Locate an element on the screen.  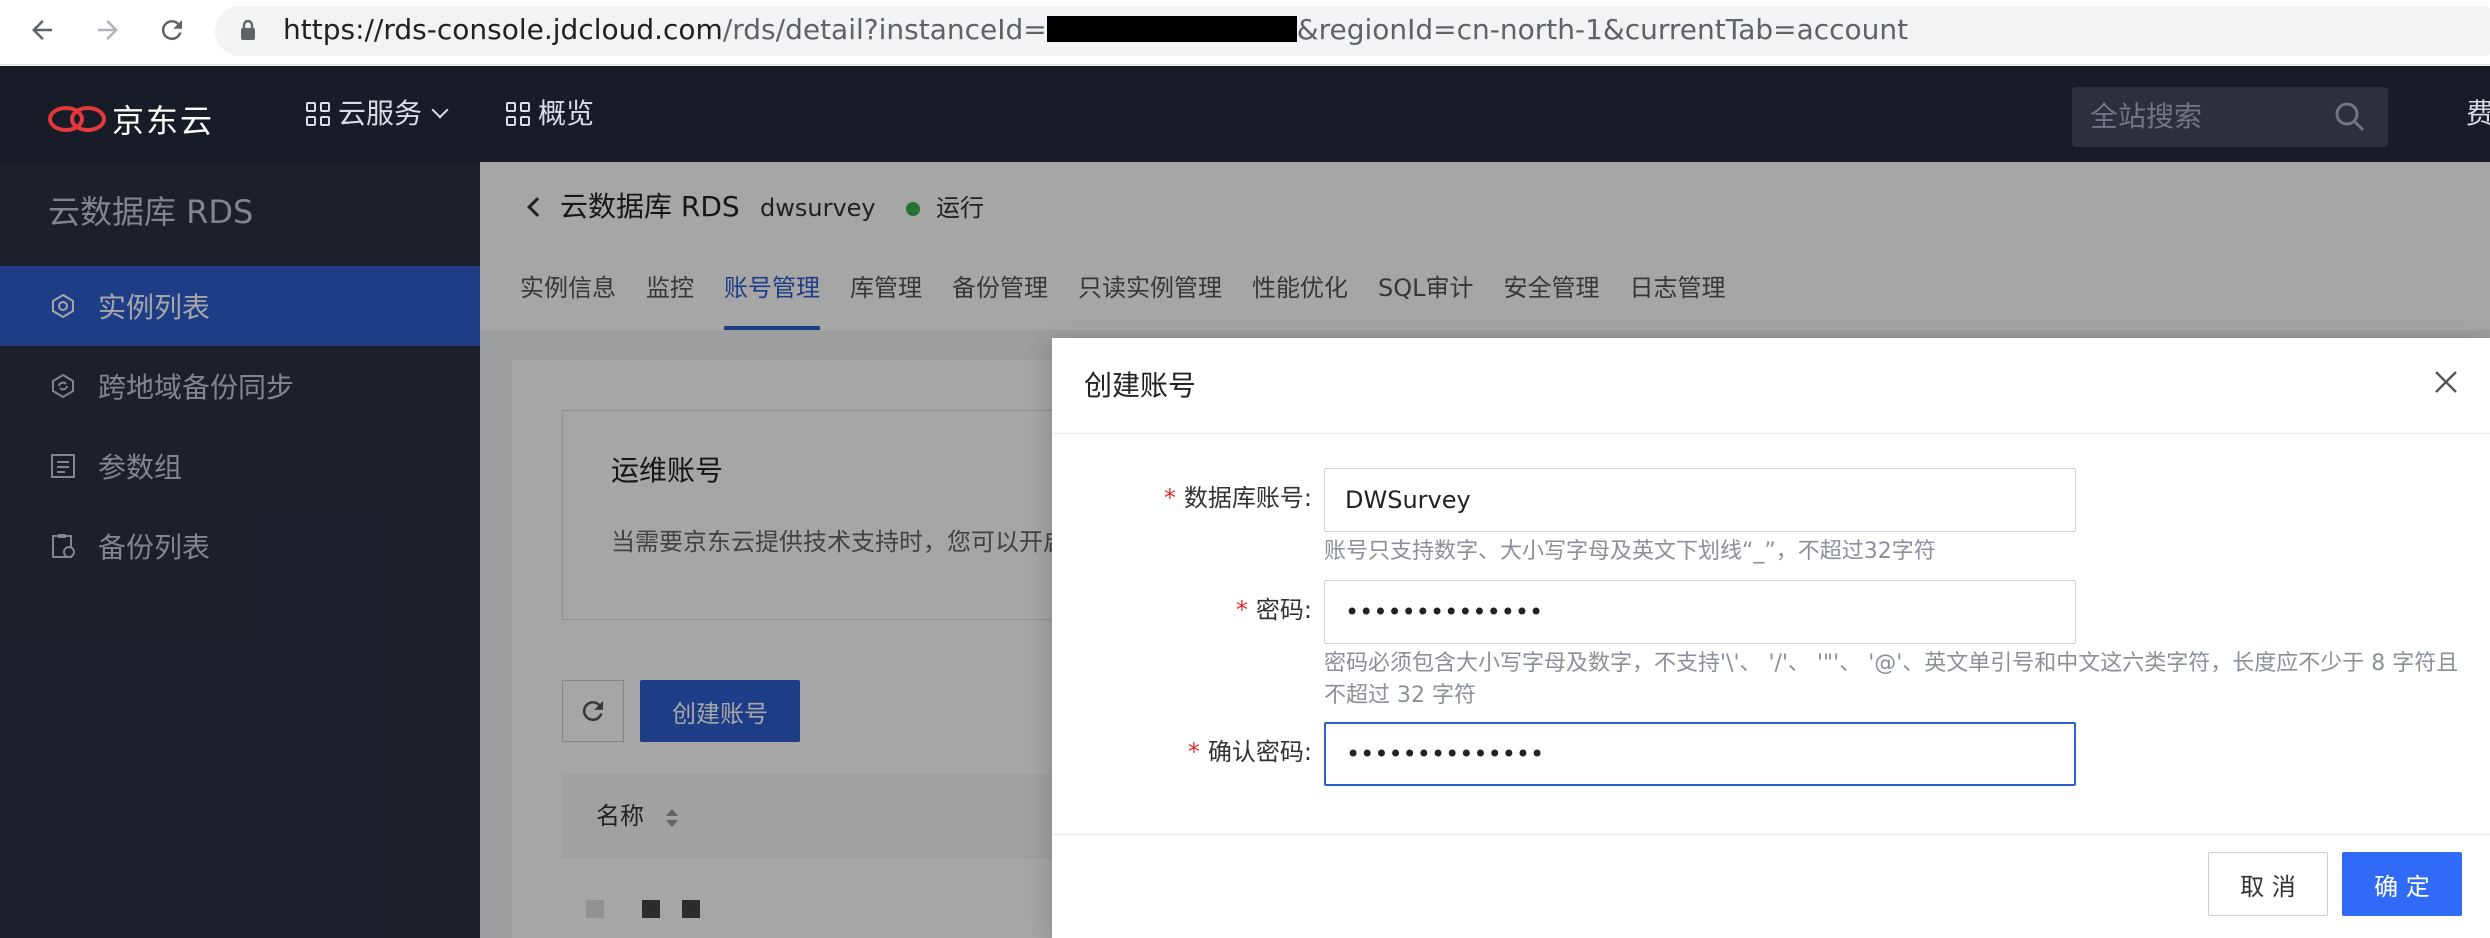
back-button is located at coordinates (42, 30).